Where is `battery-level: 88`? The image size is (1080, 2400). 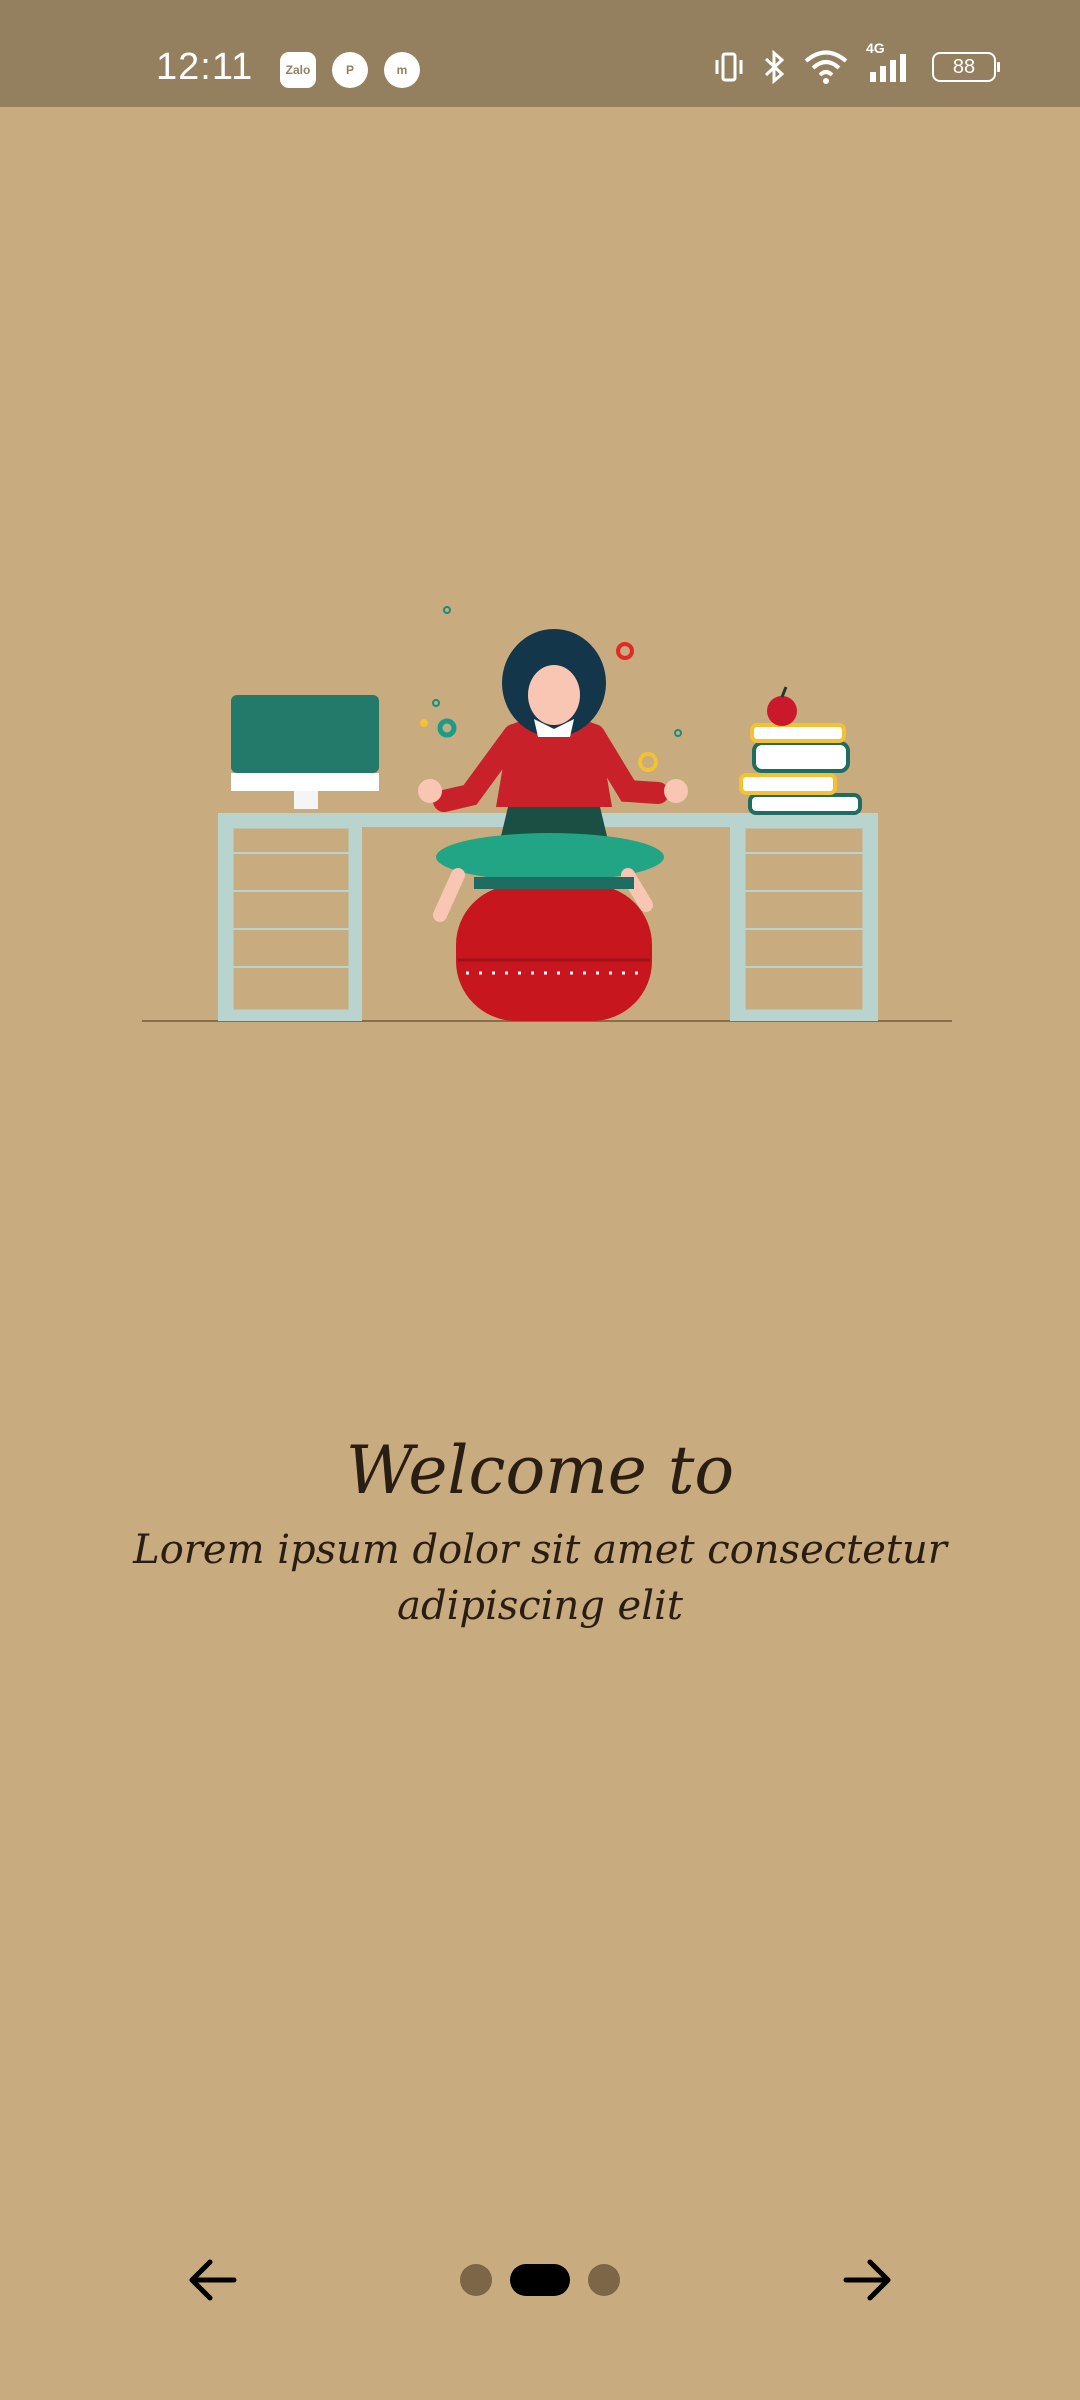
battery-level: 88 is located at coordinates (964, 66).